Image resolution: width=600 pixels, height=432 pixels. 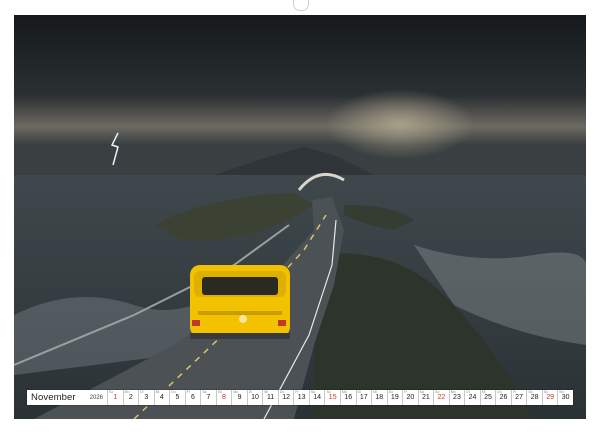 I want to click on day-cell: Mo 9, so click(x=239, y=397).